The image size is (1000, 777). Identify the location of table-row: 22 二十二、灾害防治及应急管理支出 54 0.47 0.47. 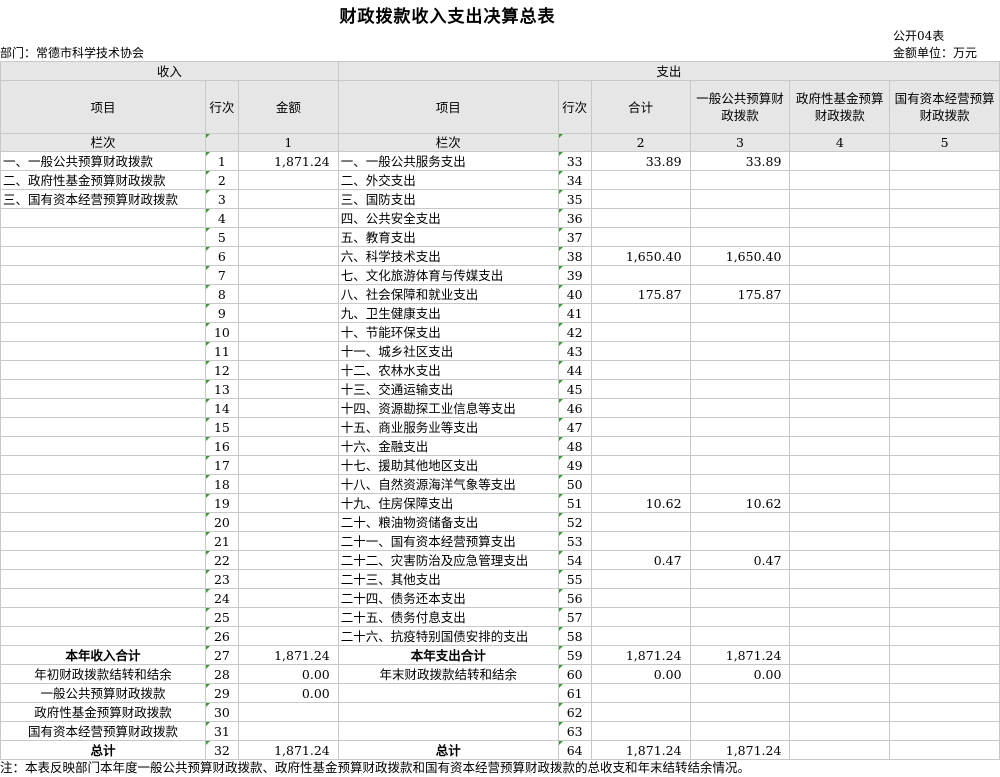
(500, 560).